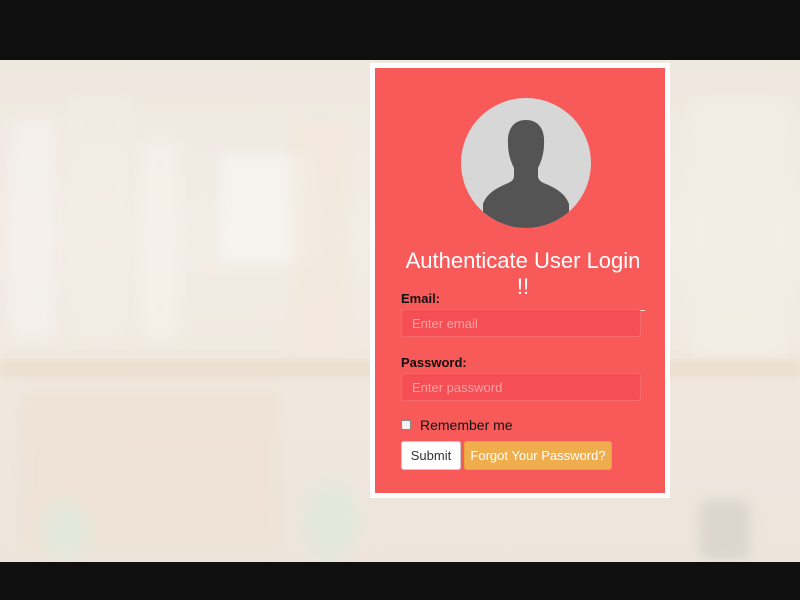 This screenshot has height=600, width=800. I want to click on remember-me: Remember me, so click(457, 425).